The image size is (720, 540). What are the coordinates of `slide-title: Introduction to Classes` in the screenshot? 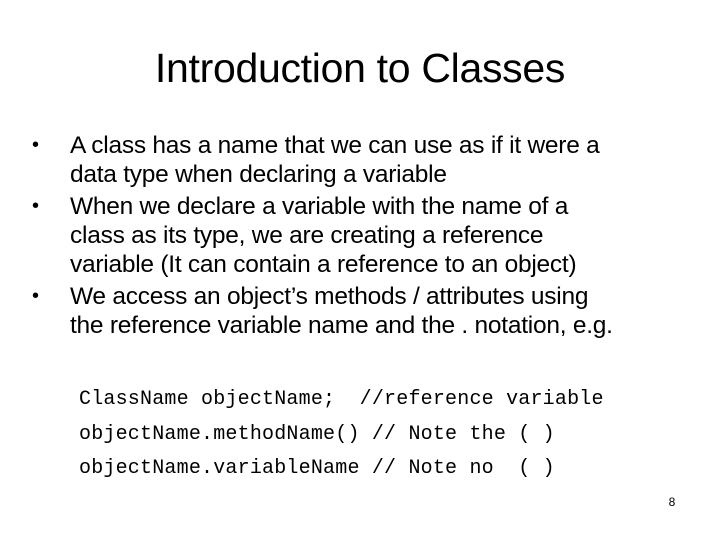 It's located at (360, 68).